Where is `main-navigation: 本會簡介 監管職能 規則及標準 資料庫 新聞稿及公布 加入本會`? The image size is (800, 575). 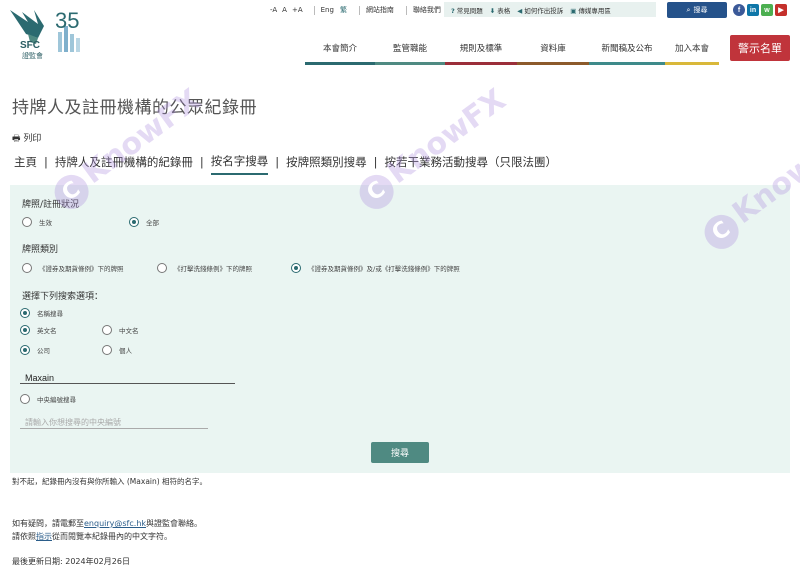 main-navigation: 本會簡介 監管職能 規則及標準 資料庫 新聞稿及公布 加入本會 is located at coordinates (512, 52).